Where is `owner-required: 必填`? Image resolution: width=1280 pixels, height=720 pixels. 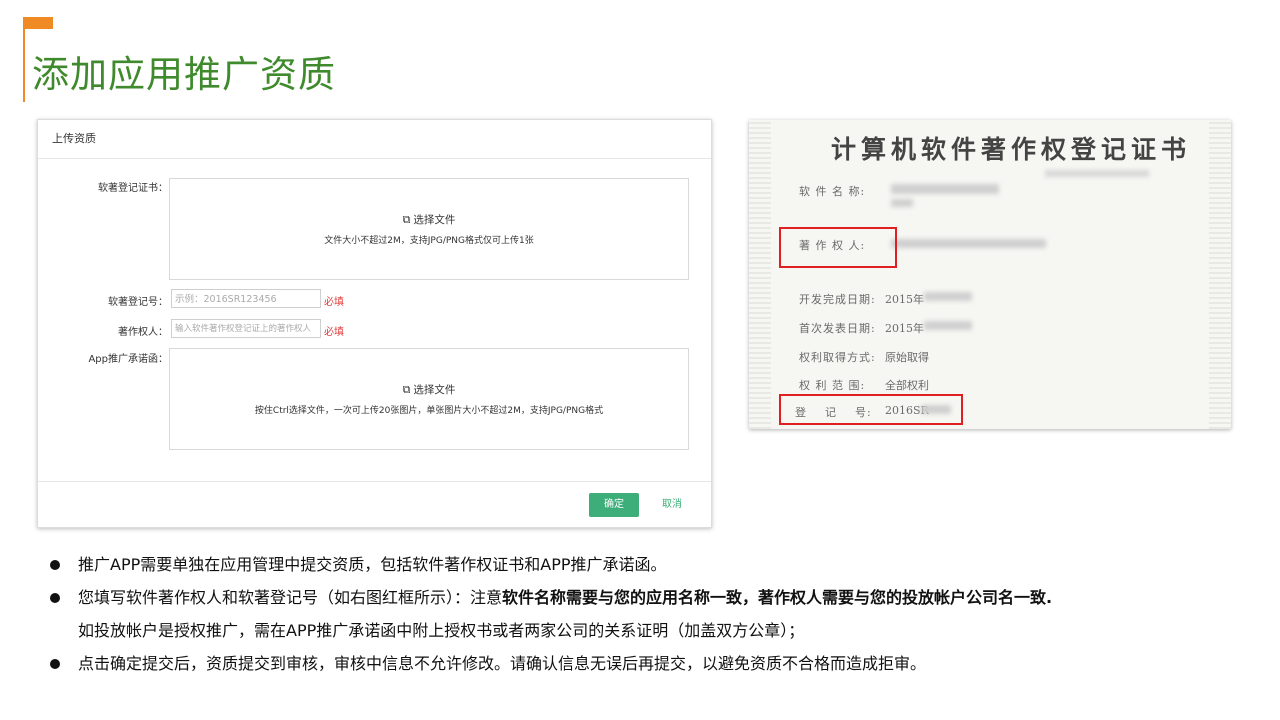
owner-required: 必填 is located at coordinates (334, 332).